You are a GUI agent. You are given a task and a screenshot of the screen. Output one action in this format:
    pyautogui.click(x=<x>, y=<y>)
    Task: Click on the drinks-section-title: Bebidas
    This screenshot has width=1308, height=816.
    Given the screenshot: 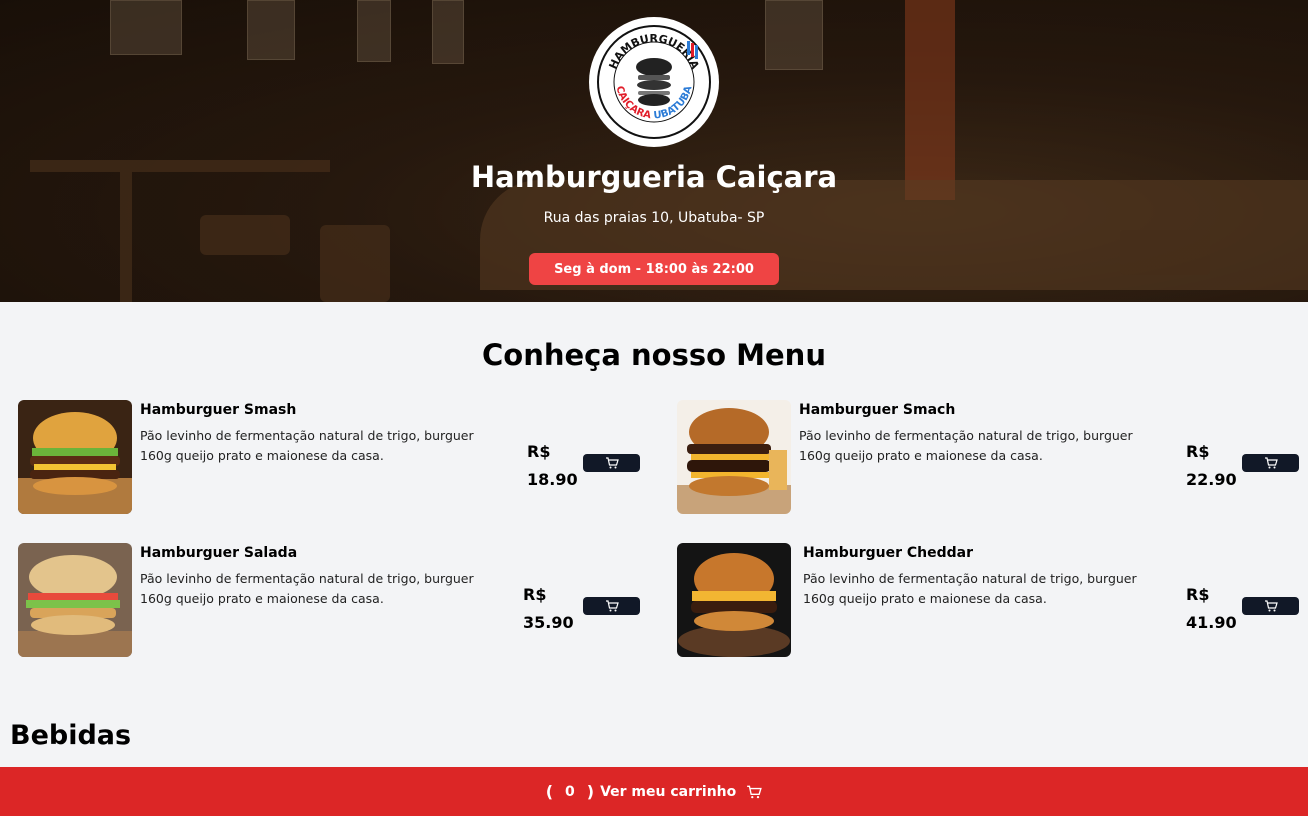 What is the action you would take?
    pyautogui.click(x=71, y=735)
    